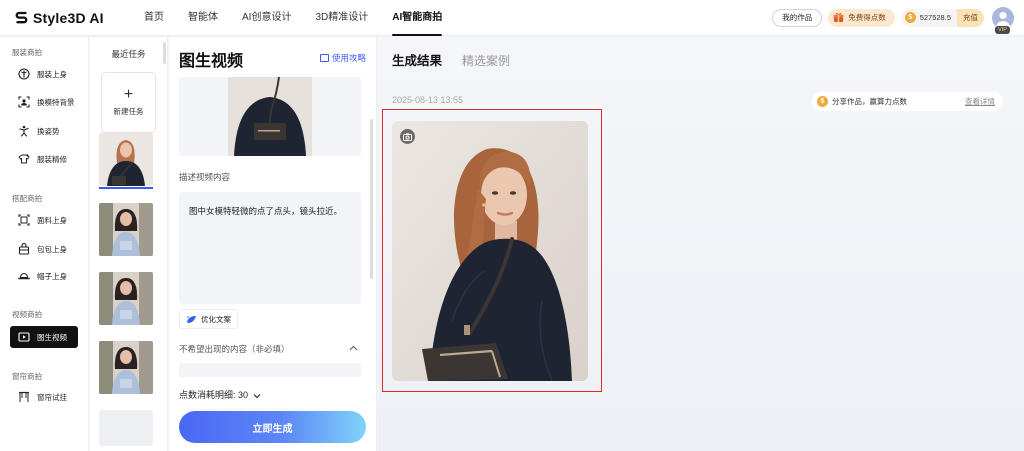 The width and height of the screenshot is (1024, 451). I want to click on sidebar-item-hat-on-model: 帽子上身, so click(44, 276).